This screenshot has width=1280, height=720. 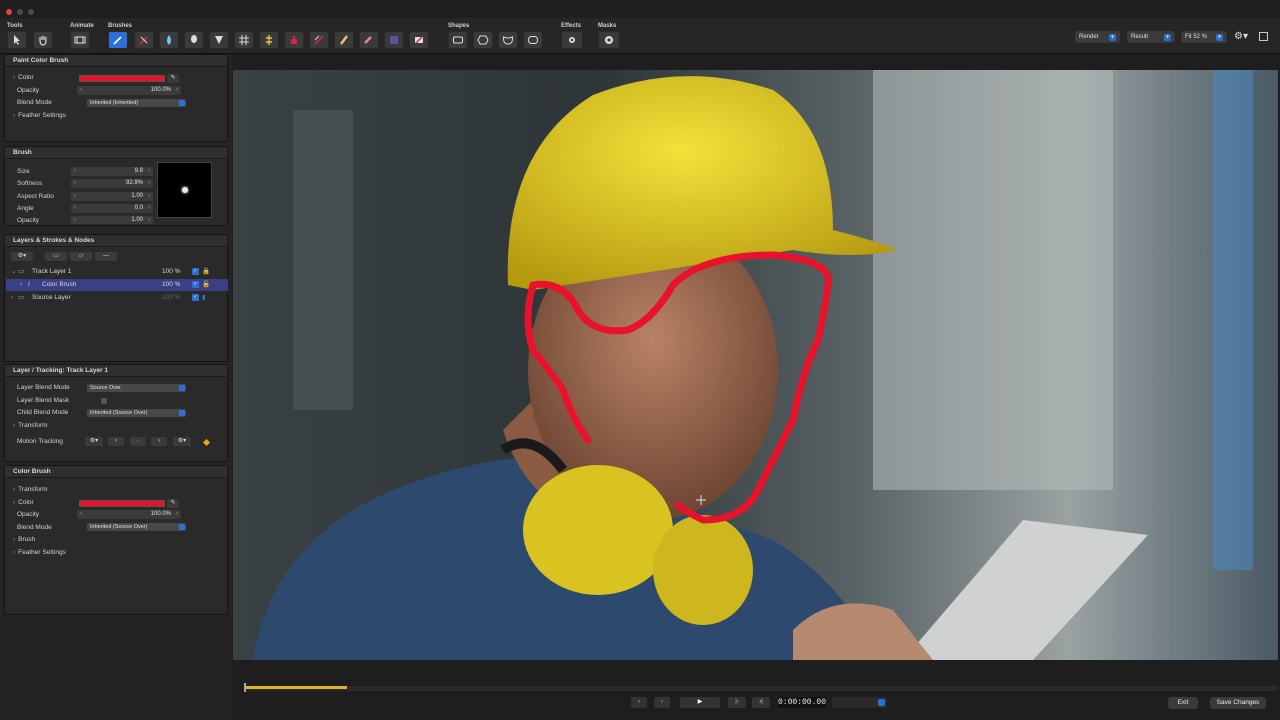 I want to click on save-changes-button: Save Changes, so click(x=1238, y=703).